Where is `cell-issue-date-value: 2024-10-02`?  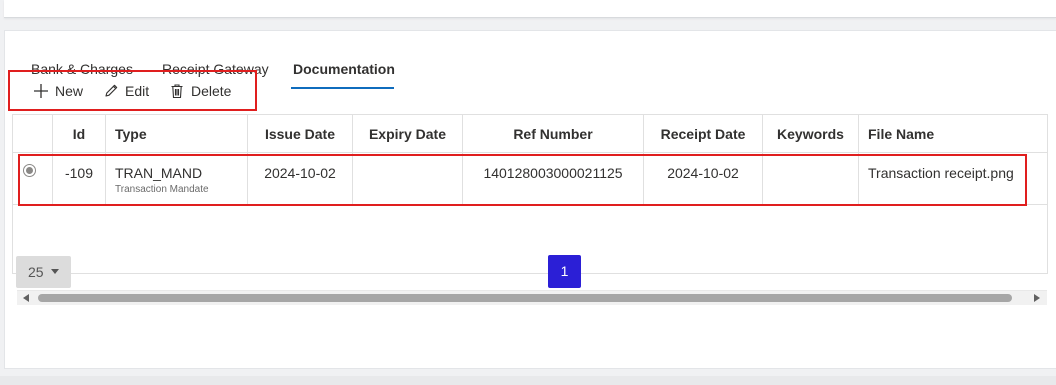 cell-issue-date-value: 2024-10-02 is located at coordinates (300, 173).